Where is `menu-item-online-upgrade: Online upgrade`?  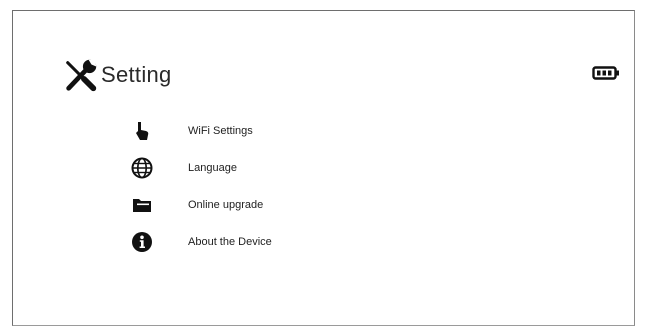 menu-item-online-upgrade: Online upgrade is located at coordinates (200, 204).